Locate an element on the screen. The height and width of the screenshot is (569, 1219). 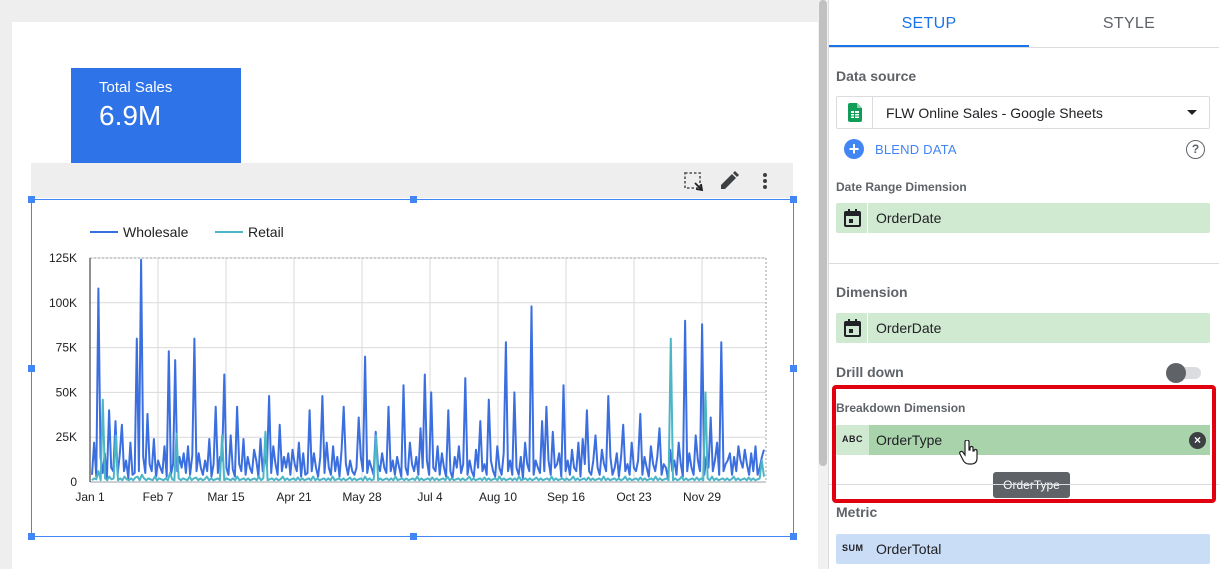
dimension-chip: OrderDate is located at coordinates (1023, 328).